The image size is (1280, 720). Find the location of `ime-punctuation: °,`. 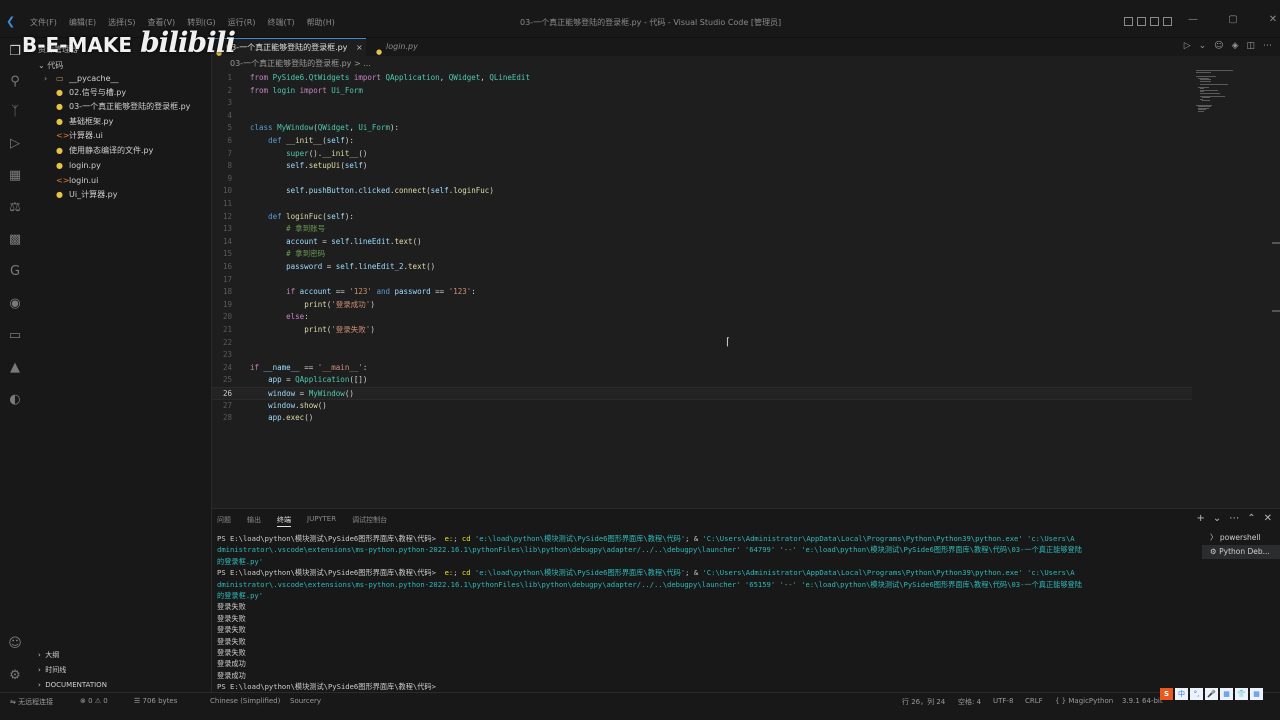

ime-punctuation: °, is located at coordinates (1196, 694).